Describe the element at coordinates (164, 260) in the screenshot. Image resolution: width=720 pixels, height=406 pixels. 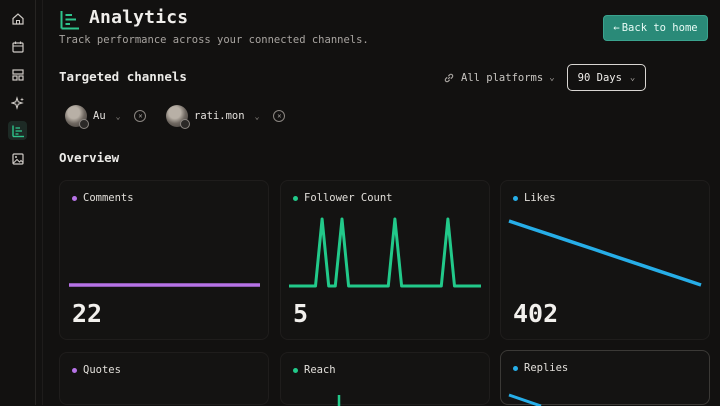
I see `metric-card-comments: Comments 22` at that location.